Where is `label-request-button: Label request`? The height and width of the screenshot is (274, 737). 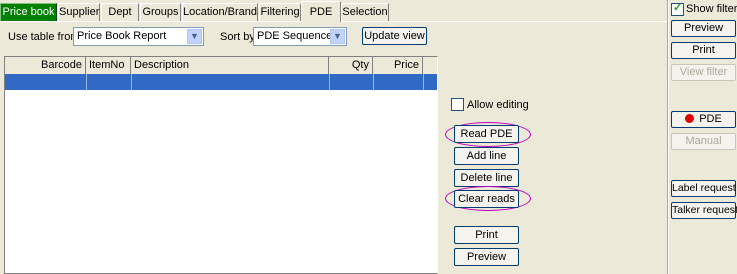 label-request-button: Label request is located at coordinates (703, 188).